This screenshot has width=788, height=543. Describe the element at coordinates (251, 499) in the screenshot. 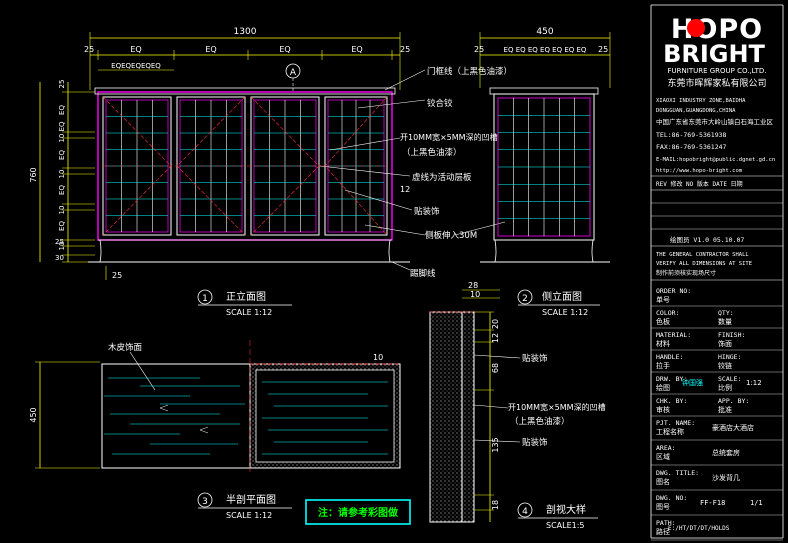

I see `view-title: 半剖平面图` at that location.